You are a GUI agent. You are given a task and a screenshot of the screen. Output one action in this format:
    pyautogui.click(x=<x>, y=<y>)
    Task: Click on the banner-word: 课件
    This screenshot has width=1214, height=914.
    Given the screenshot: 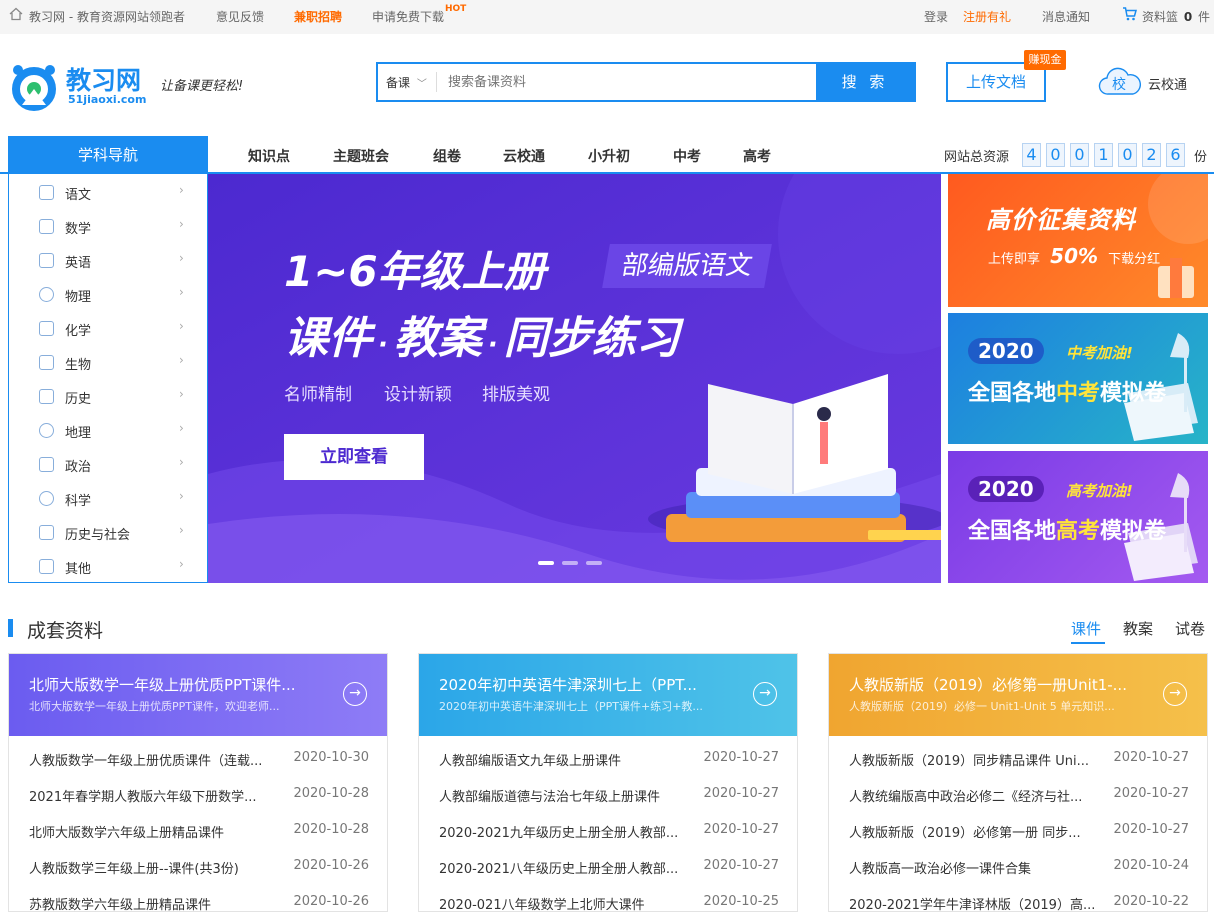 What is the action you would take?
    pyautogui.click(x=328, y=338)
    